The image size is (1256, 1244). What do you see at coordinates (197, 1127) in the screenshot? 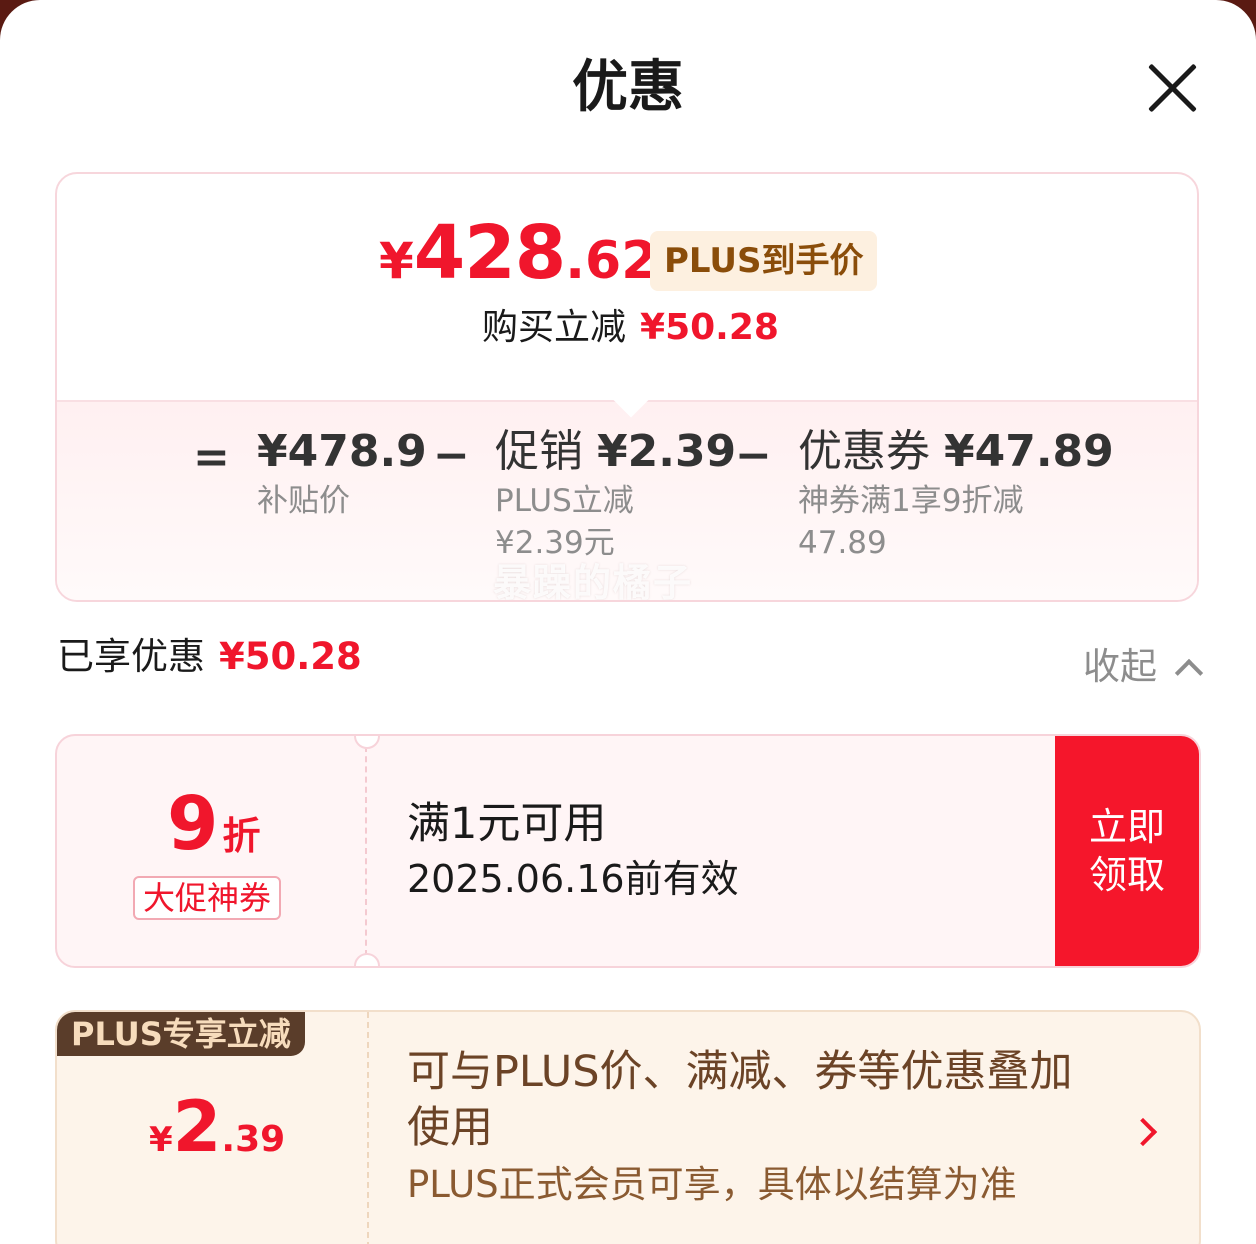
I see `plus-amount-integer: 2` at bounding box center [197, 1127].